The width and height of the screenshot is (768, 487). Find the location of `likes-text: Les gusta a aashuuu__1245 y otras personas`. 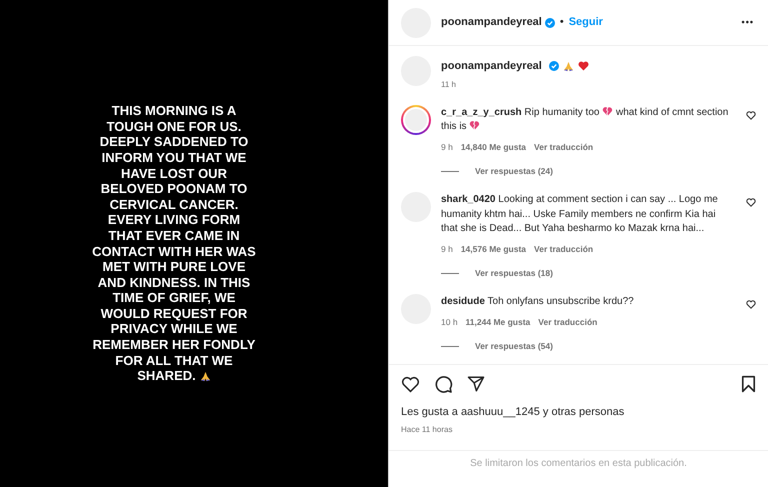

likes-text: Les gusta a aashuuu__1245 y otras personas is located at coordinates (513, 412).